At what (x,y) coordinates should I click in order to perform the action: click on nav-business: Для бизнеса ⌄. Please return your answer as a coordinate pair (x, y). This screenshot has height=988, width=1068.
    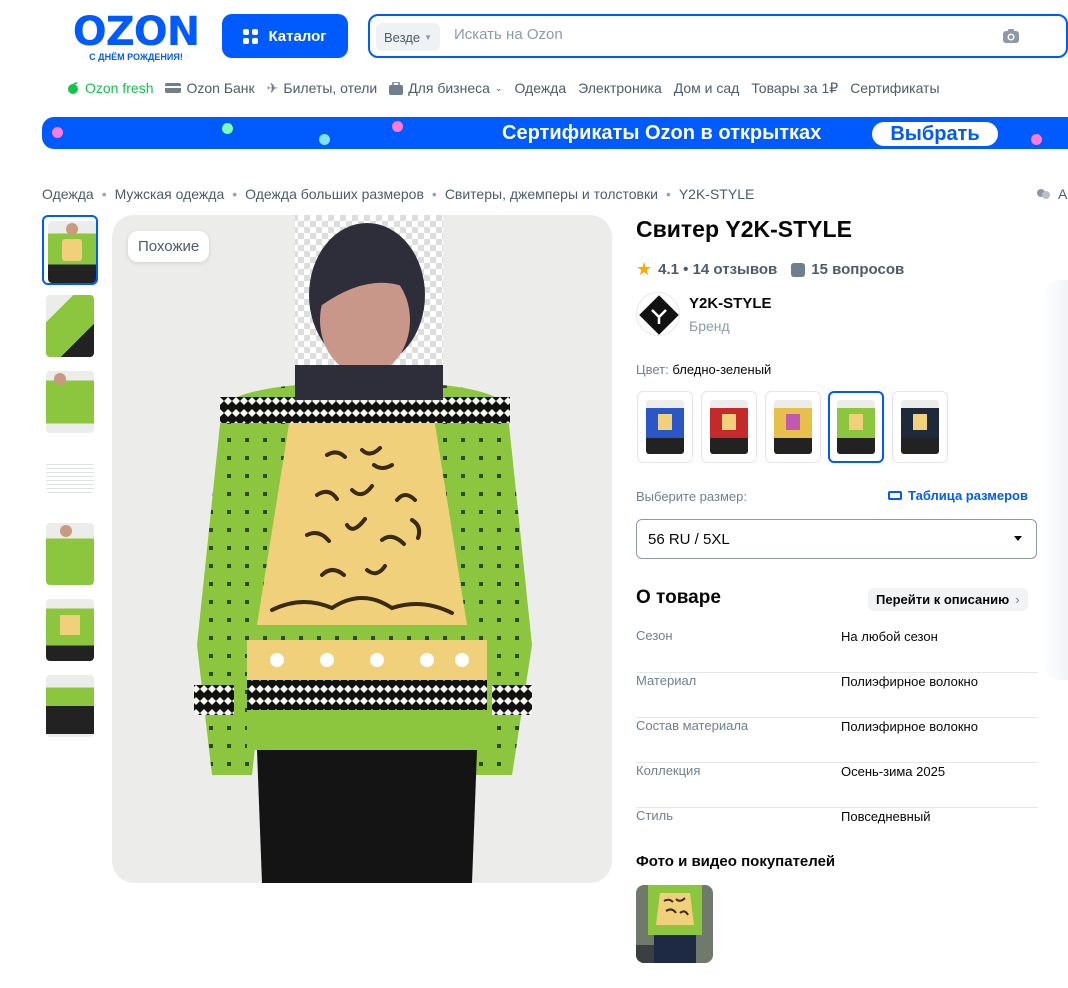
    Looking at the image, I should click on (445, 88).